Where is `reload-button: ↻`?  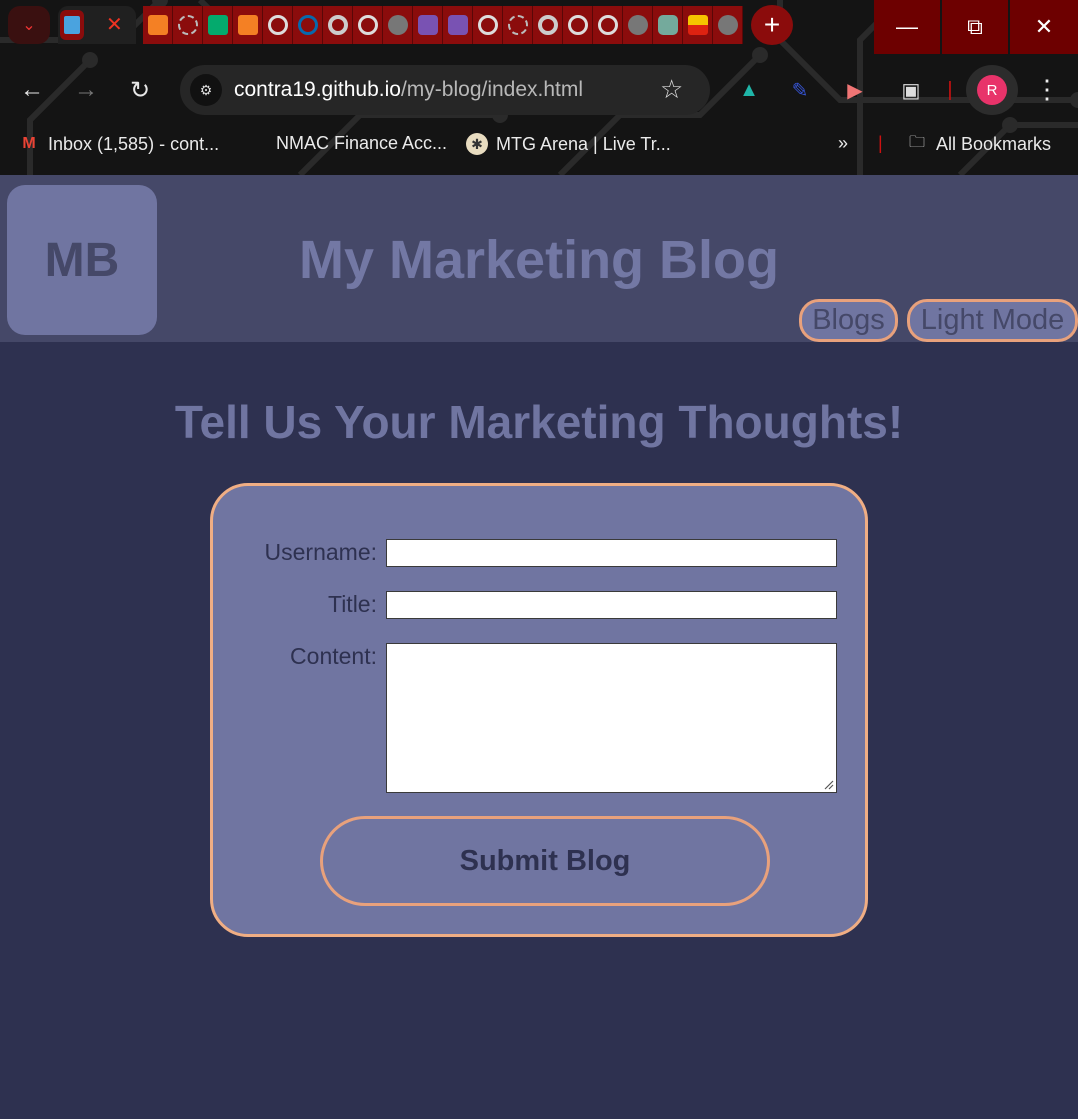
reload-button: ↻ is located at coordinates (140, 90).